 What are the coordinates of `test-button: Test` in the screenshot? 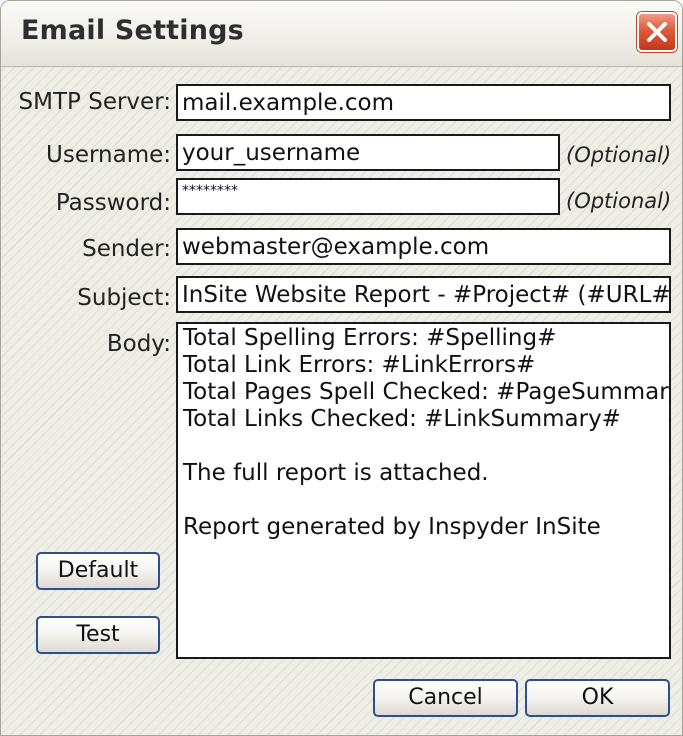 It's located at (98, 635).